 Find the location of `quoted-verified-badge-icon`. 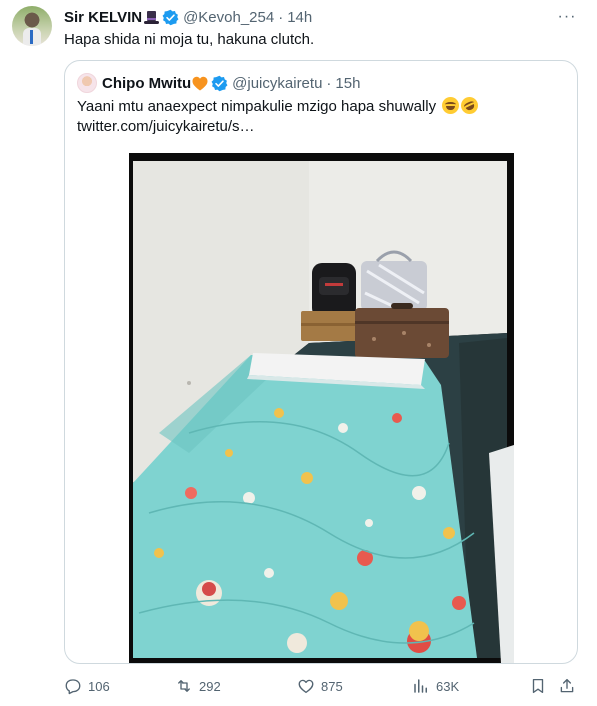

quoted-verified-badge-icon is located at coordinates (219, 83).